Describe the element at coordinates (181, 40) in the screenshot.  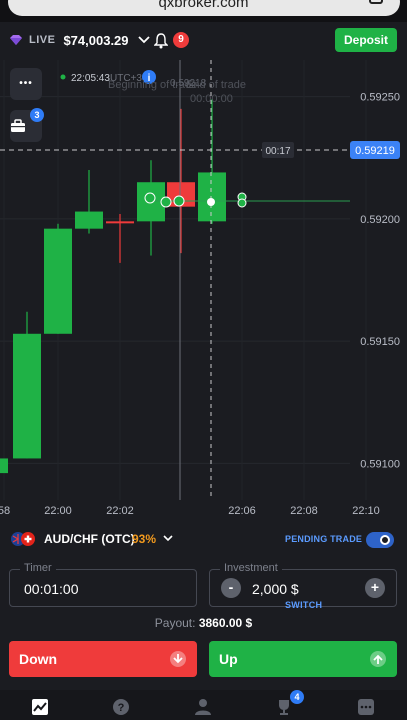
I see `notification-count-badge: 9` at that location.